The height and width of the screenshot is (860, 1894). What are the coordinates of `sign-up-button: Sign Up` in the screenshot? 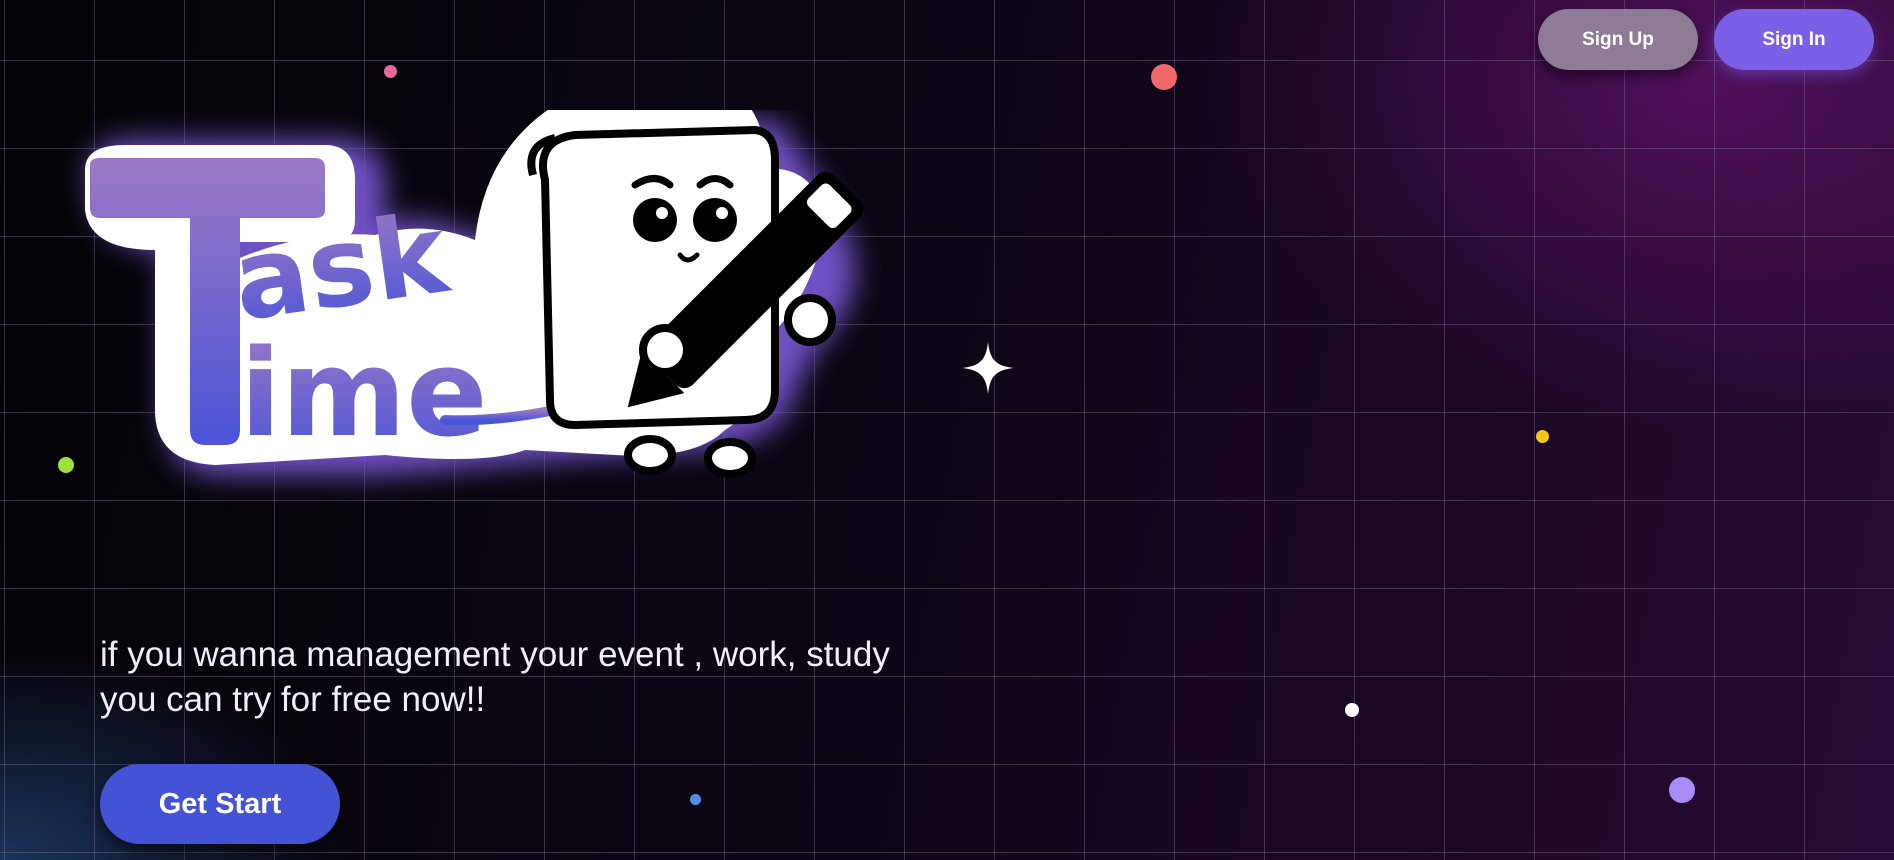 It's located at (1618, 39).